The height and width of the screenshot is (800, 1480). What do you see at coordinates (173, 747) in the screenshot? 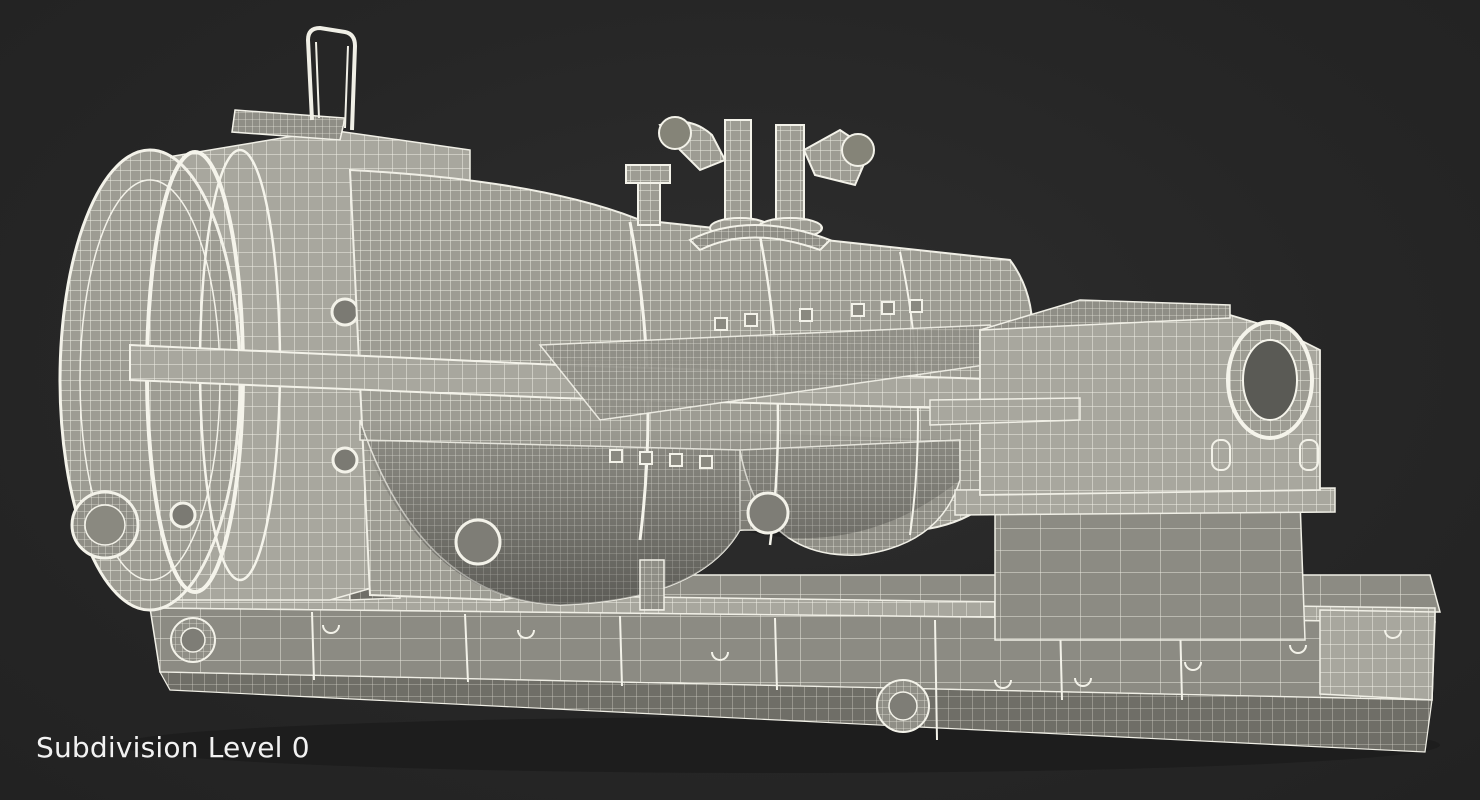
I see `subdivision-caption: Subdivision Level 0` at bounding box center [173, 747].